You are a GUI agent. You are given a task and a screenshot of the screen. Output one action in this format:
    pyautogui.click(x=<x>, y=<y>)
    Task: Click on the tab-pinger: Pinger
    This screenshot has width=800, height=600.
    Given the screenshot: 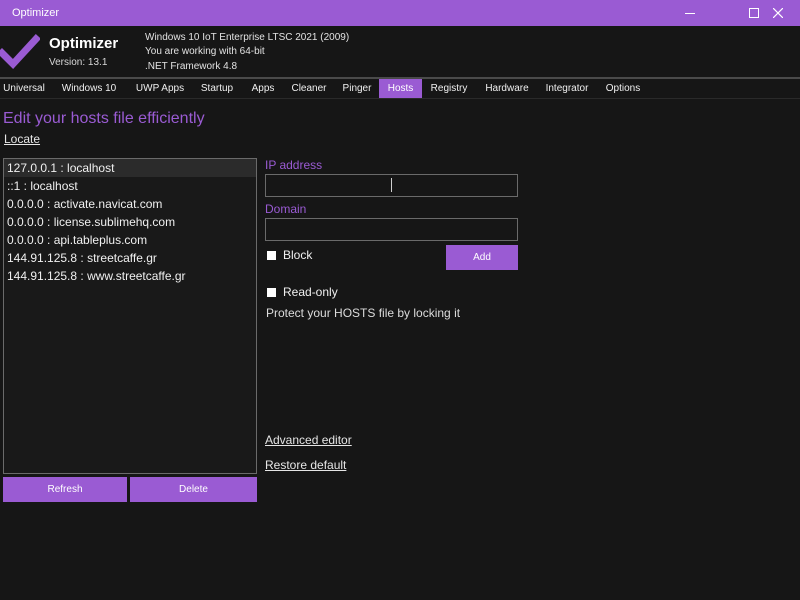 What is the action you would take?
    pyautogui.click(x=357, y=88)
    